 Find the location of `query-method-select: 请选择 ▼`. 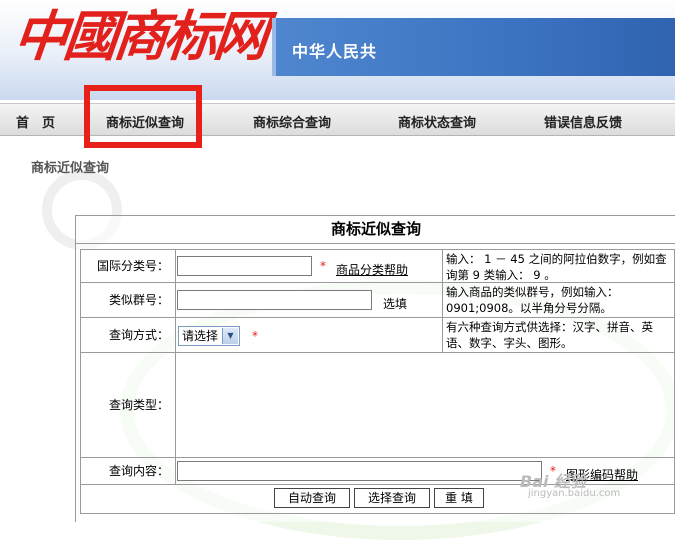

query-method-select: 请选择 ▼ is located at coordinates (209, 336).